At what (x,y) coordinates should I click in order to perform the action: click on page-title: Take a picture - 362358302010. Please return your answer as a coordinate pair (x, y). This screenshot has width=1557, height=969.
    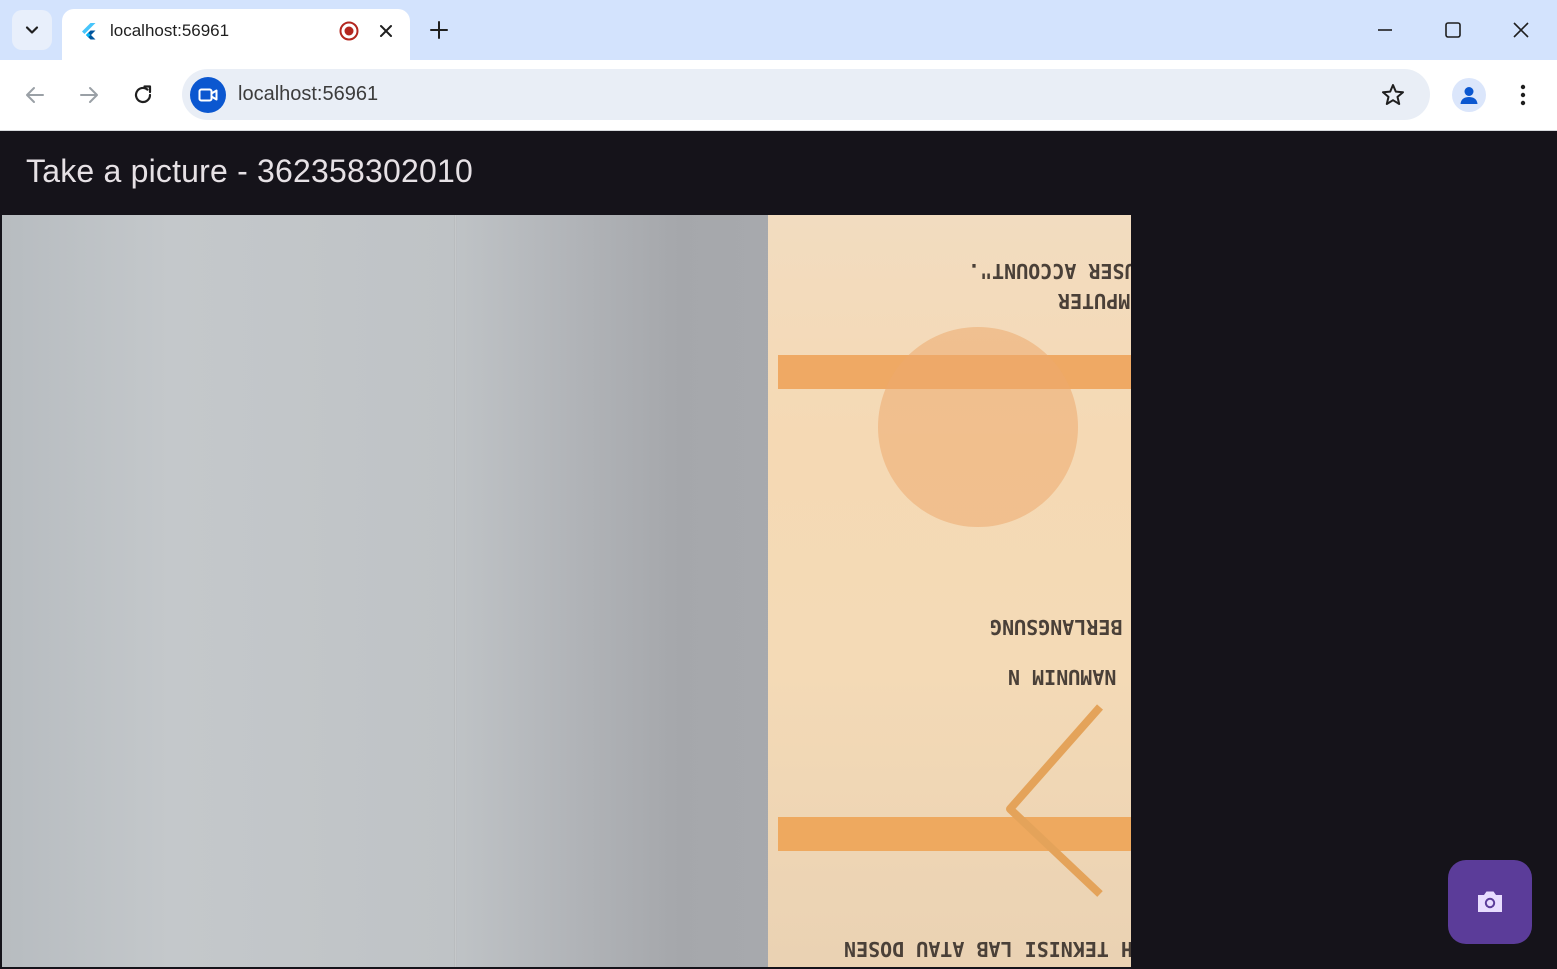
    Looking at the image, I should click on (250, 171).